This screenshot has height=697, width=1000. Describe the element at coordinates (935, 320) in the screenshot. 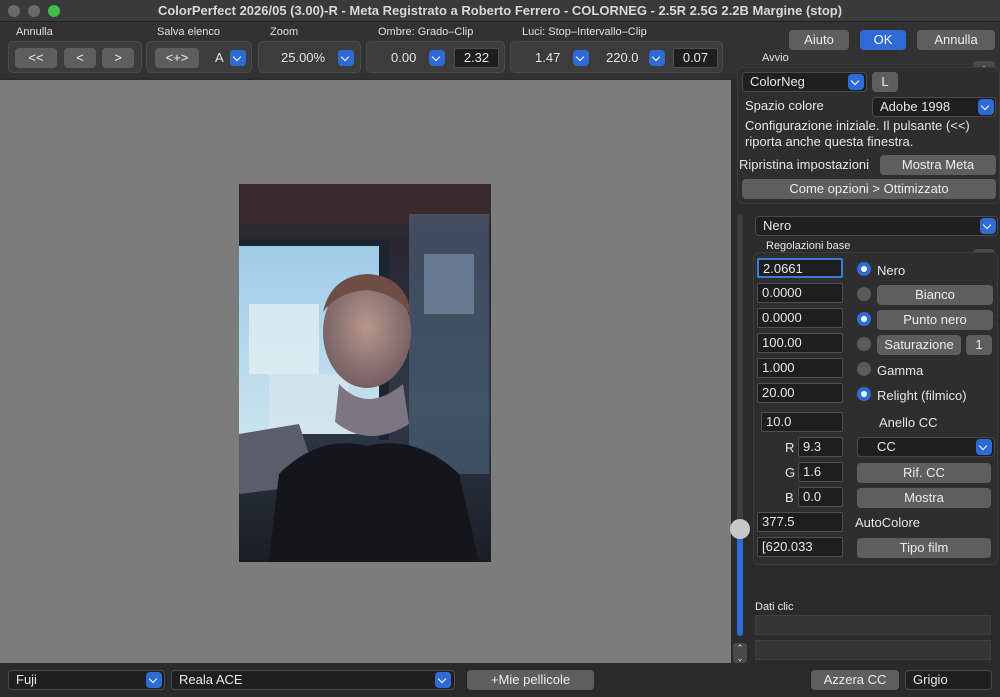

I see `adjust-label-button: Punto nero` at that location.